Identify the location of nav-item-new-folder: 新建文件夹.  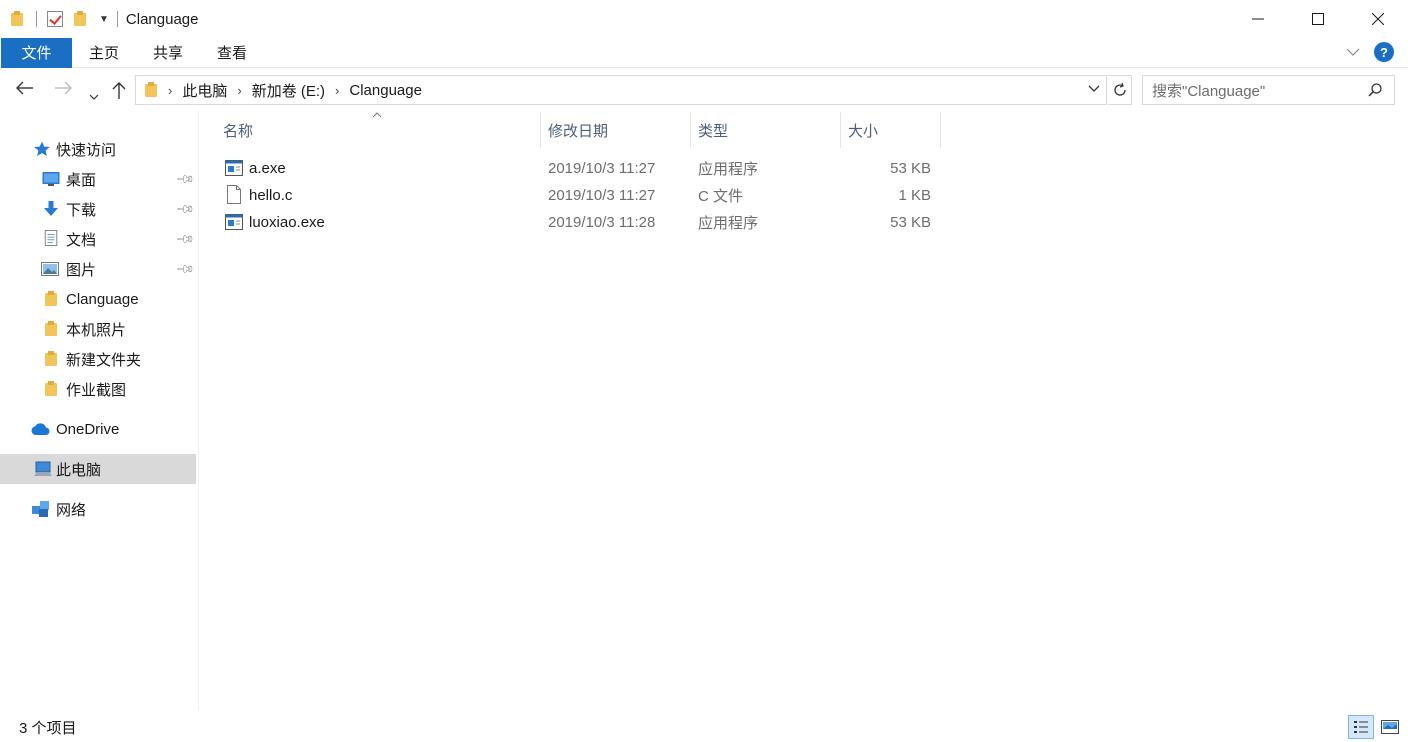
(98, 359).